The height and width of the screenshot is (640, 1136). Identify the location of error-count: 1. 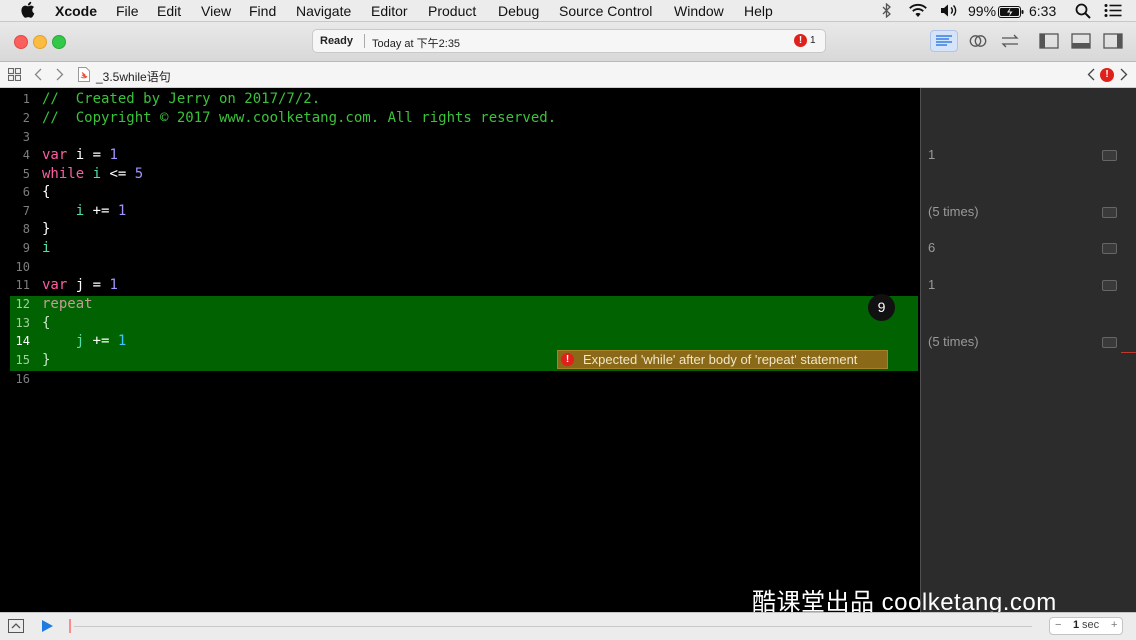
(813, 40).